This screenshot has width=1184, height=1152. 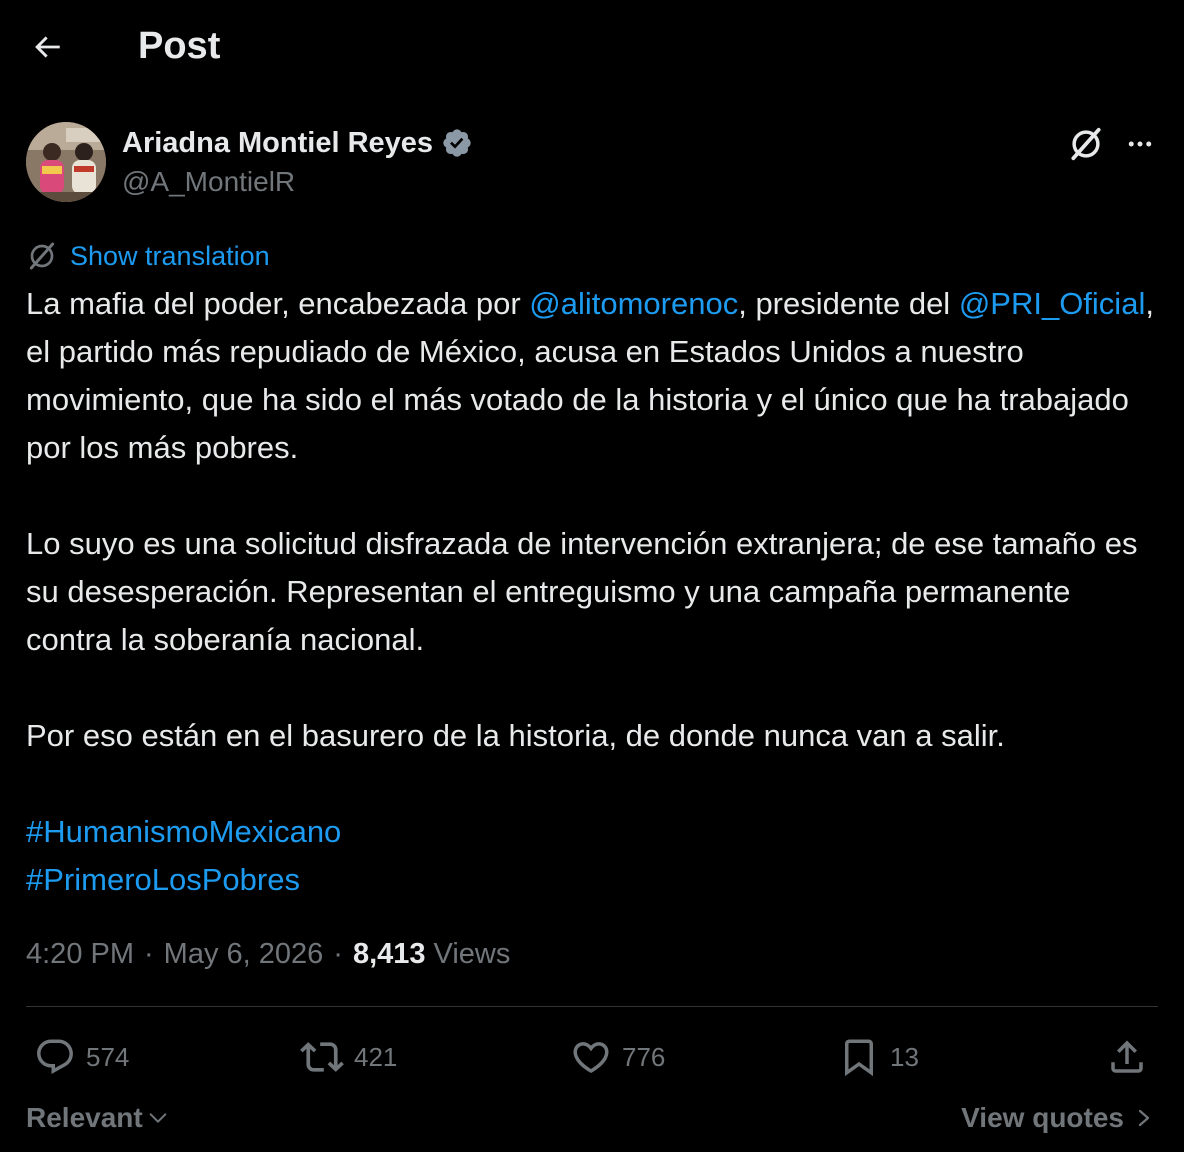 I want to click on like-count: 776, so click(x=644, y=1056).